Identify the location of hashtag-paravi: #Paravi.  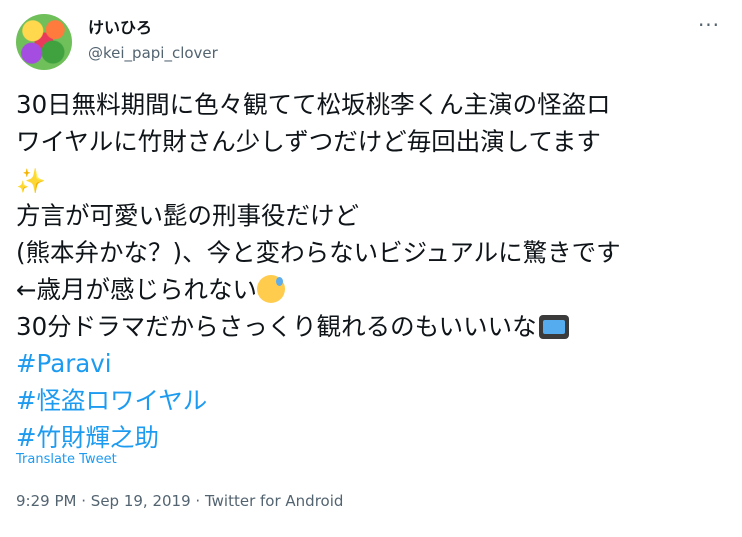
(373, 363).